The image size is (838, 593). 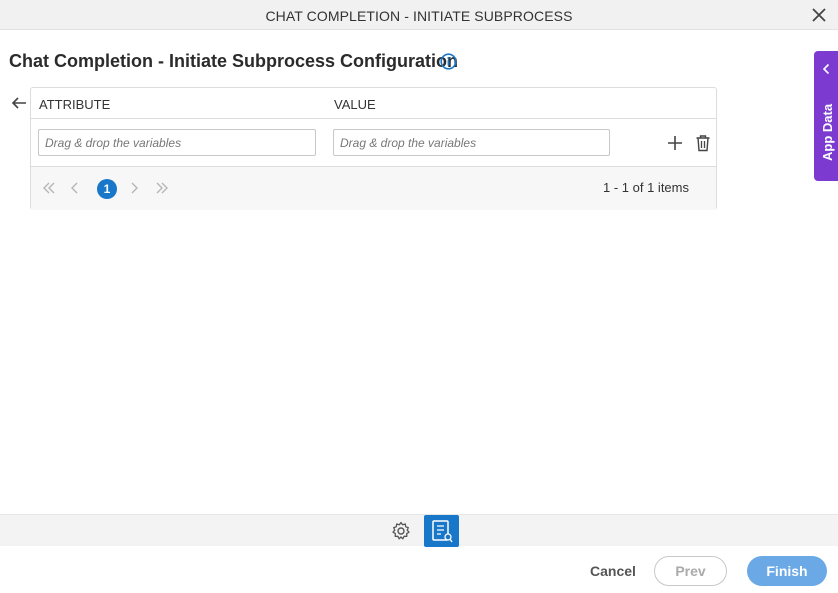 I want to click on last-page-icon, so click(x=162, y=188).